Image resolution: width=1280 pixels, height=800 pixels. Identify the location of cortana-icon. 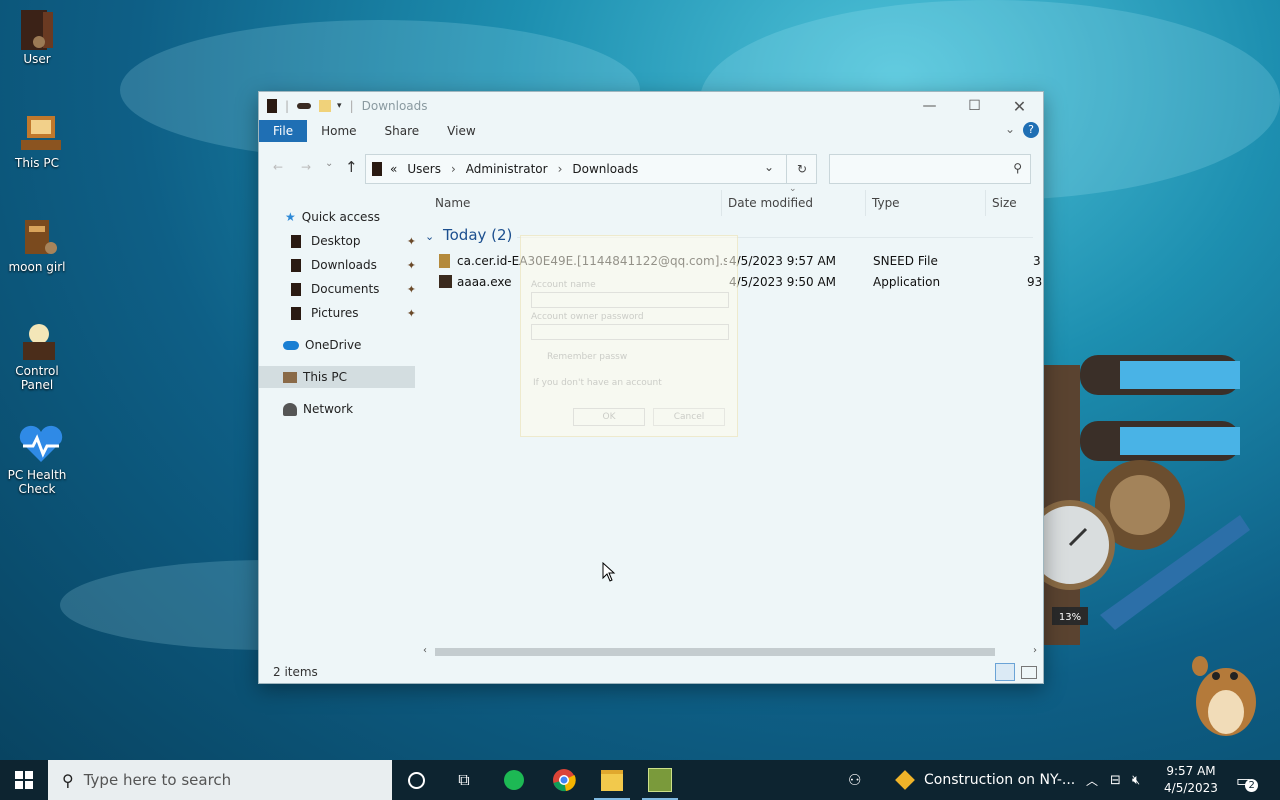
(416, 780).